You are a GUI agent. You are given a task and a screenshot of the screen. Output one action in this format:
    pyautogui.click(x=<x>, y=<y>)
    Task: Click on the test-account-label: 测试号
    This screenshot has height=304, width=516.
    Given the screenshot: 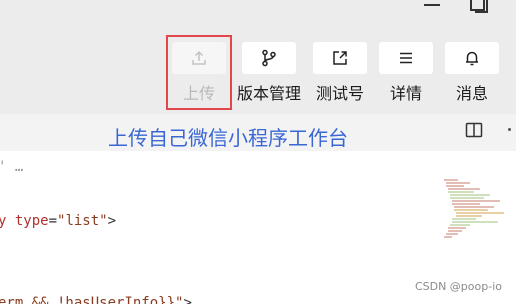 What is the action you would take?
    pyautogui.click(x=339, y=93)
    